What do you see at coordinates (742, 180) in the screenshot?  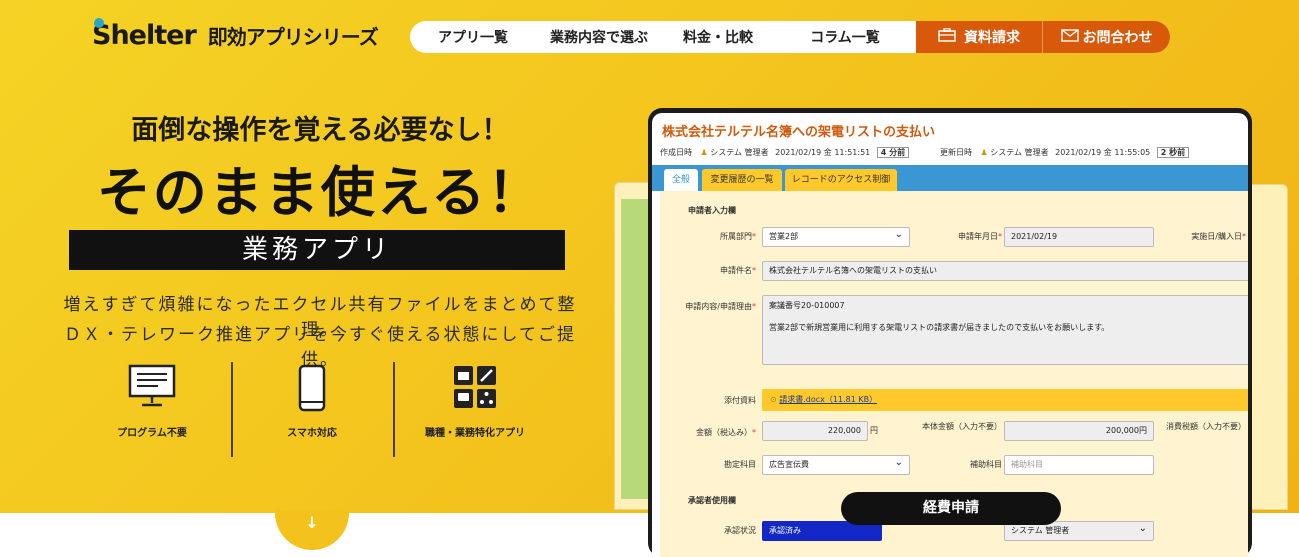 I see `tab-history: 変更履歴の一覧` at bounding box center [742, 180].